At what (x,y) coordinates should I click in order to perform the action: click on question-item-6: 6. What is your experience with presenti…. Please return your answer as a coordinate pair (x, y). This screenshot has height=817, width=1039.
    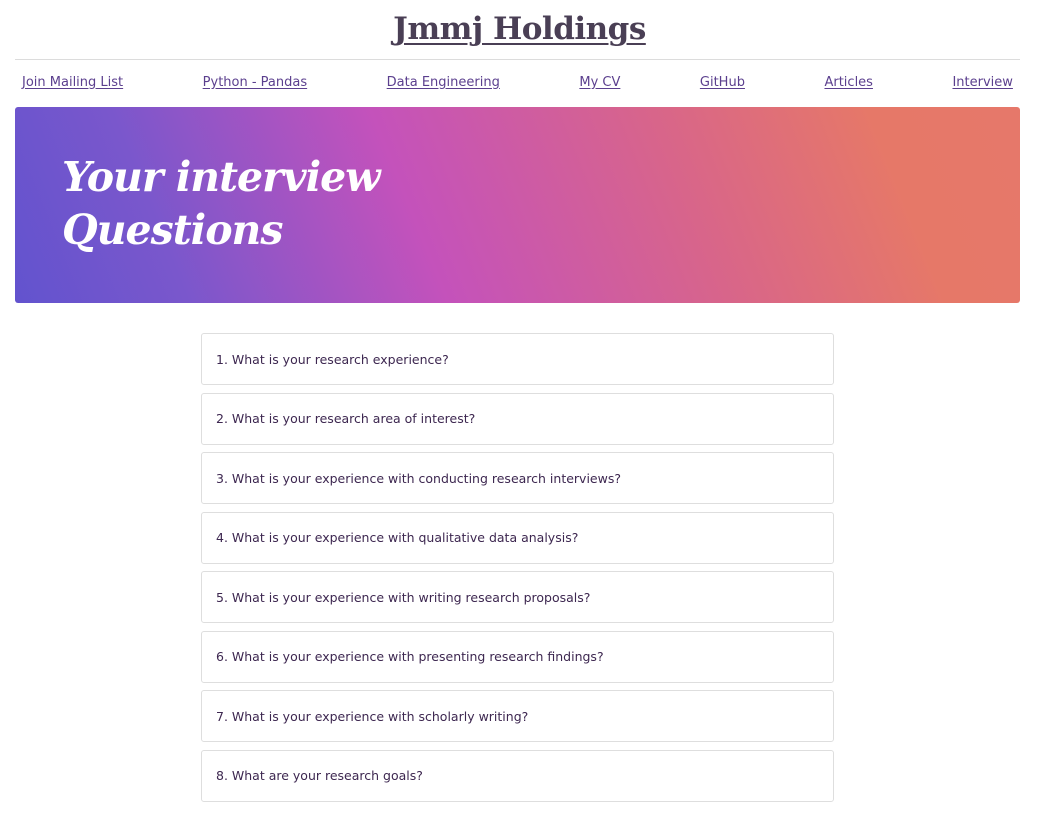
    Looking at the image, I should click on (517, 656).